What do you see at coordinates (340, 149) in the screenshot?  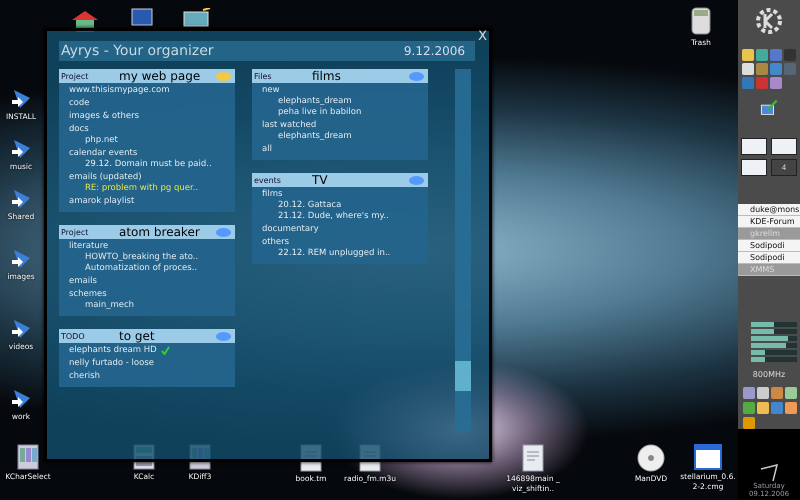 I see `list-item: all` at bounding box center [340, 149].